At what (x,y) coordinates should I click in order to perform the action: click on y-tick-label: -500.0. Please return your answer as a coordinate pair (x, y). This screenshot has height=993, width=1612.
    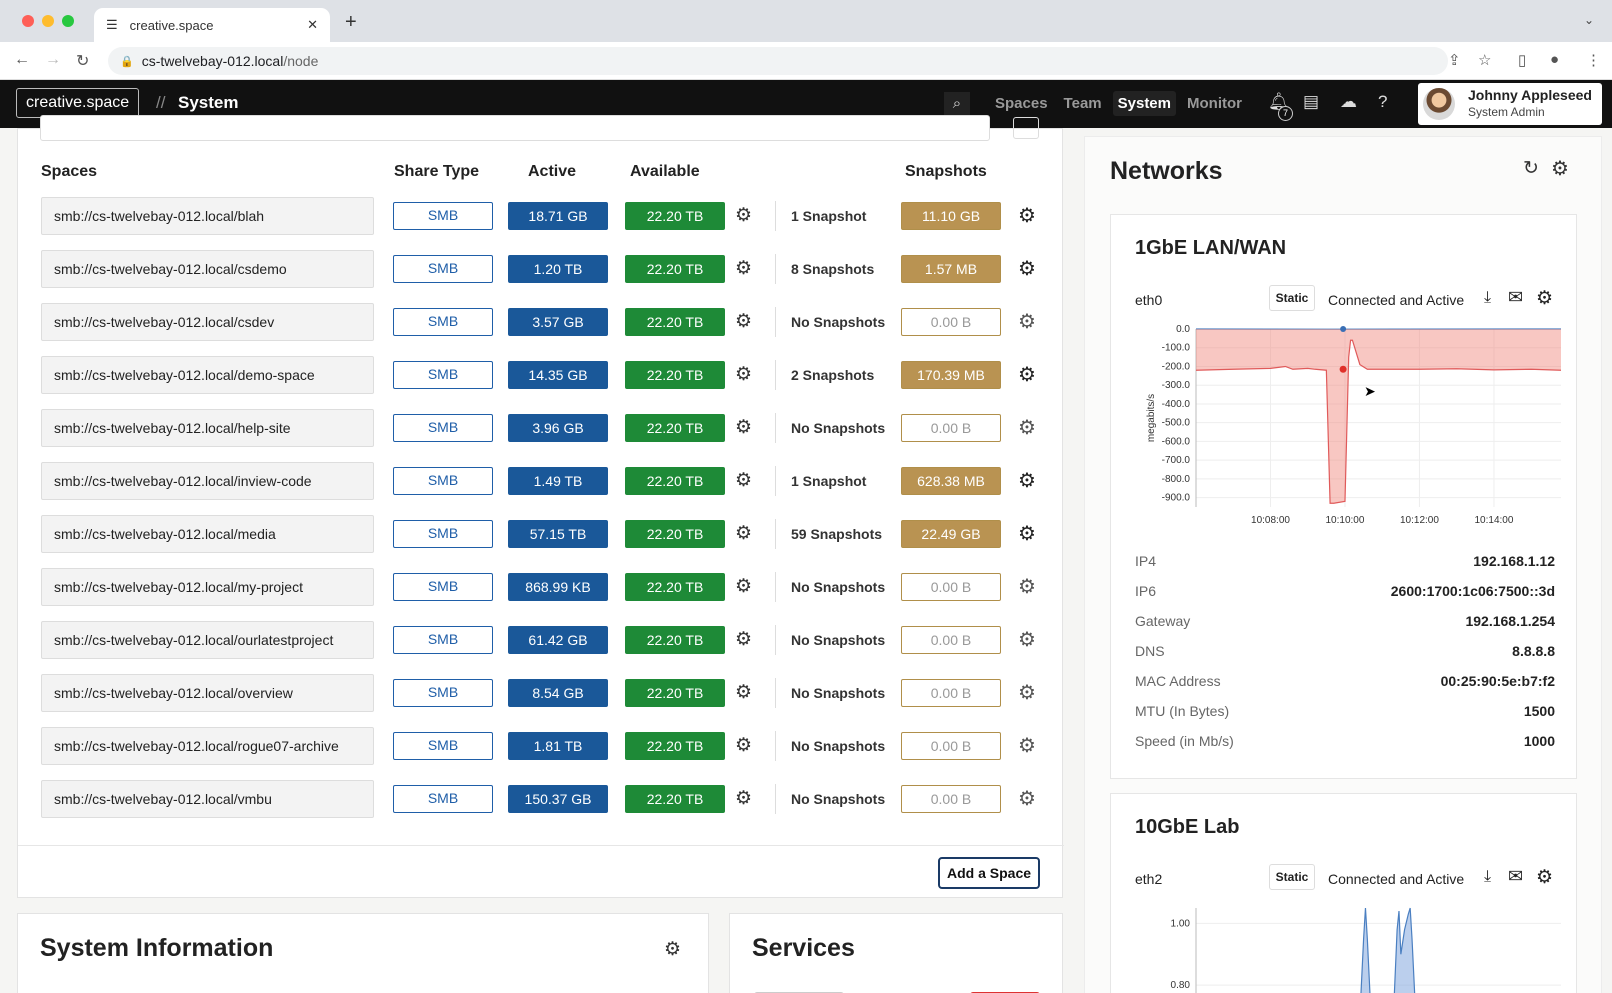
    Looking at the image, I should click on (1176, 423).